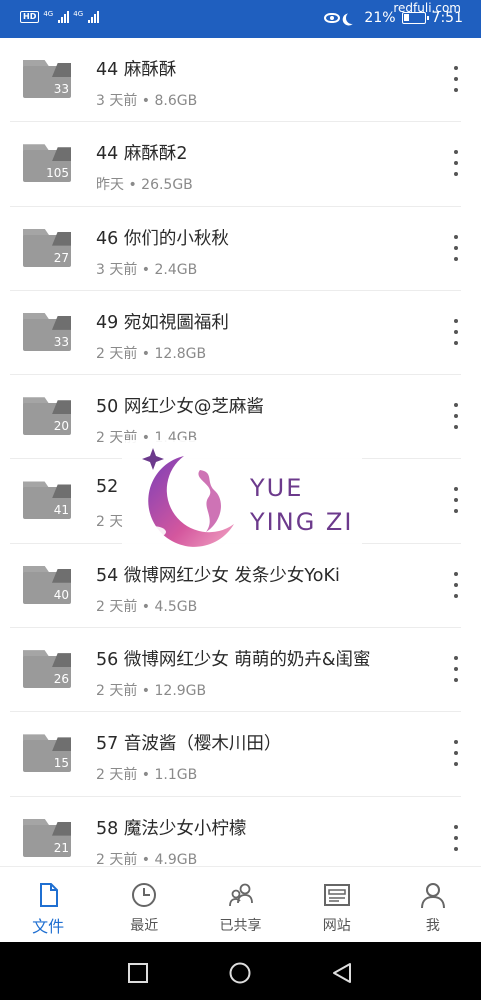 The height and width of the screenshot is (1000, 481). What do you see at coordinates (162, 238) in the screenshot?
I see `folder-name: 46 你们的小秋秋` at bounding box center [162, 238].